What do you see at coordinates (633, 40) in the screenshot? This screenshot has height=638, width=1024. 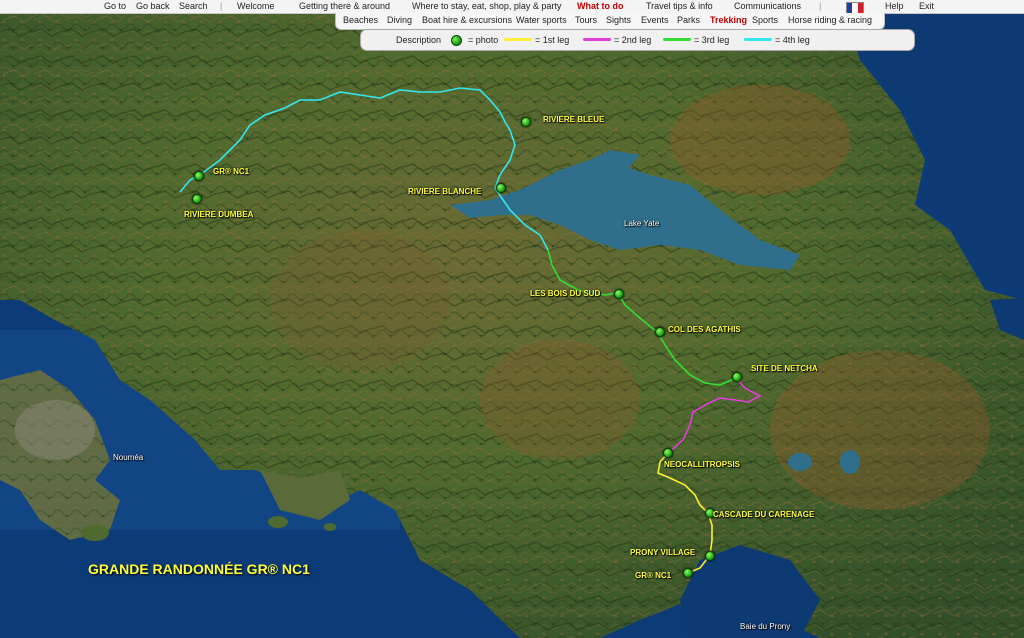 I see `legend-2nd-leg: = 2nd leg` at bounding box center [633, 40].